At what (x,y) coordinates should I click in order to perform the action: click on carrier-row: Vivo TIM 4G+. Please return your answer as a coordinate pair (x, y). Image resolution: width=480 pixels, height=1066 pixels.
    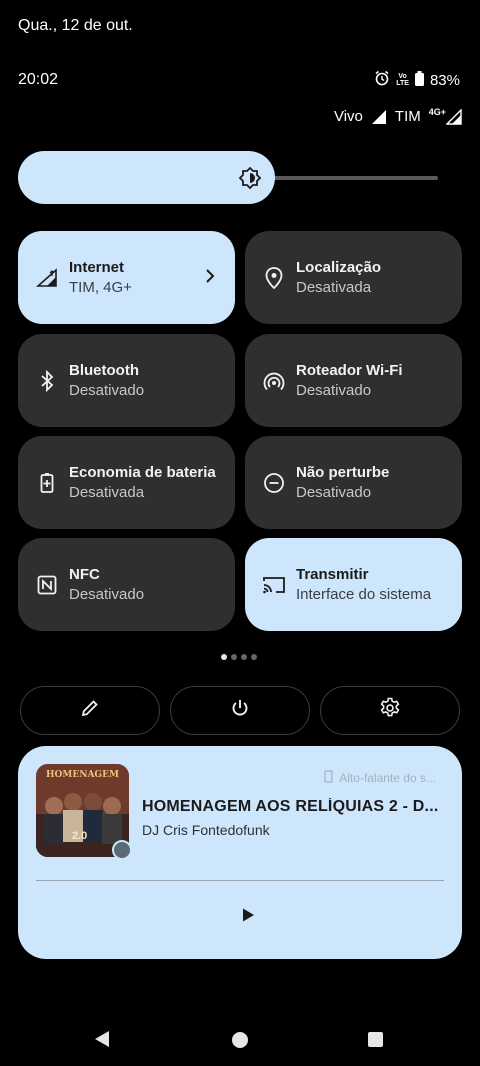
    Looking at the image, I should click on (397, 115).